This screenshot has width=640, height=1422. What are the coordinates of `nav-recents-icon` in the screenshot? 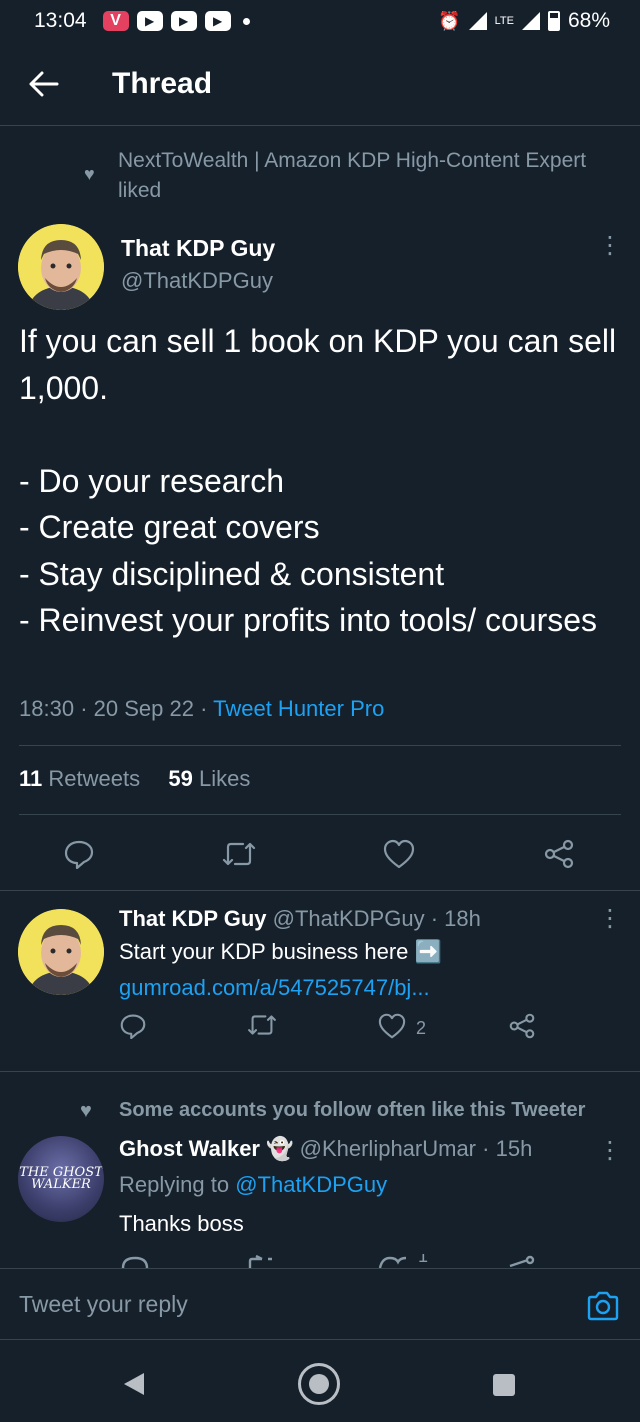 It's located at (504, 1385).